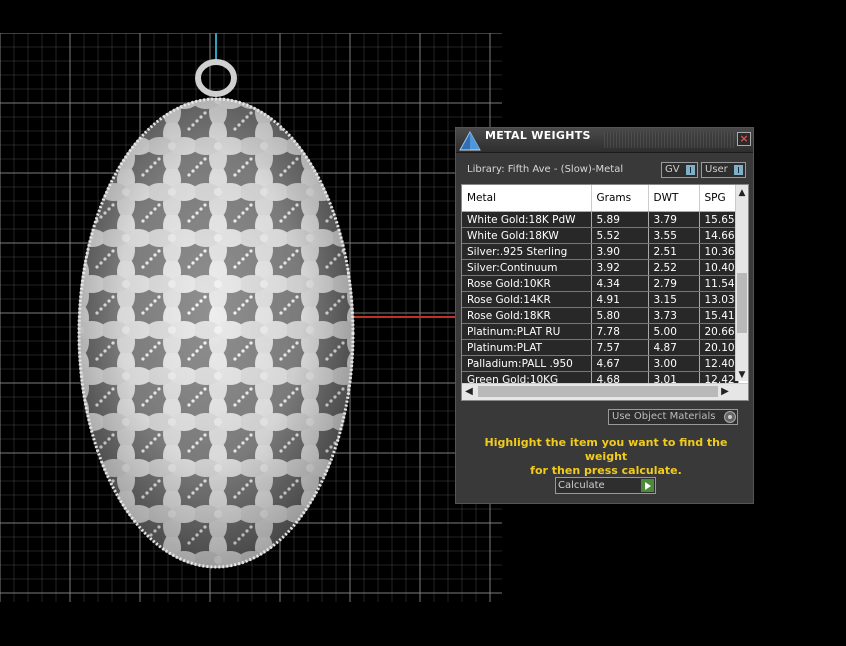 This screenshot has width=846, height=646. What do you see at coordinates (470, 140) in the screenshot?
I see `pyramid-logo-icon` at bounding box center [470, 140].